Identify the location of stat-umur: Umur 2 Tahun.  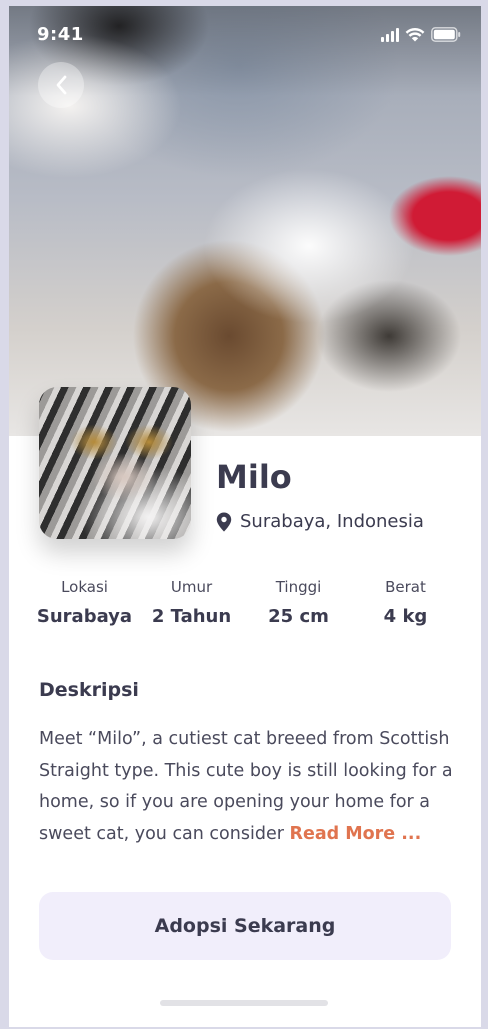
(191, 602).